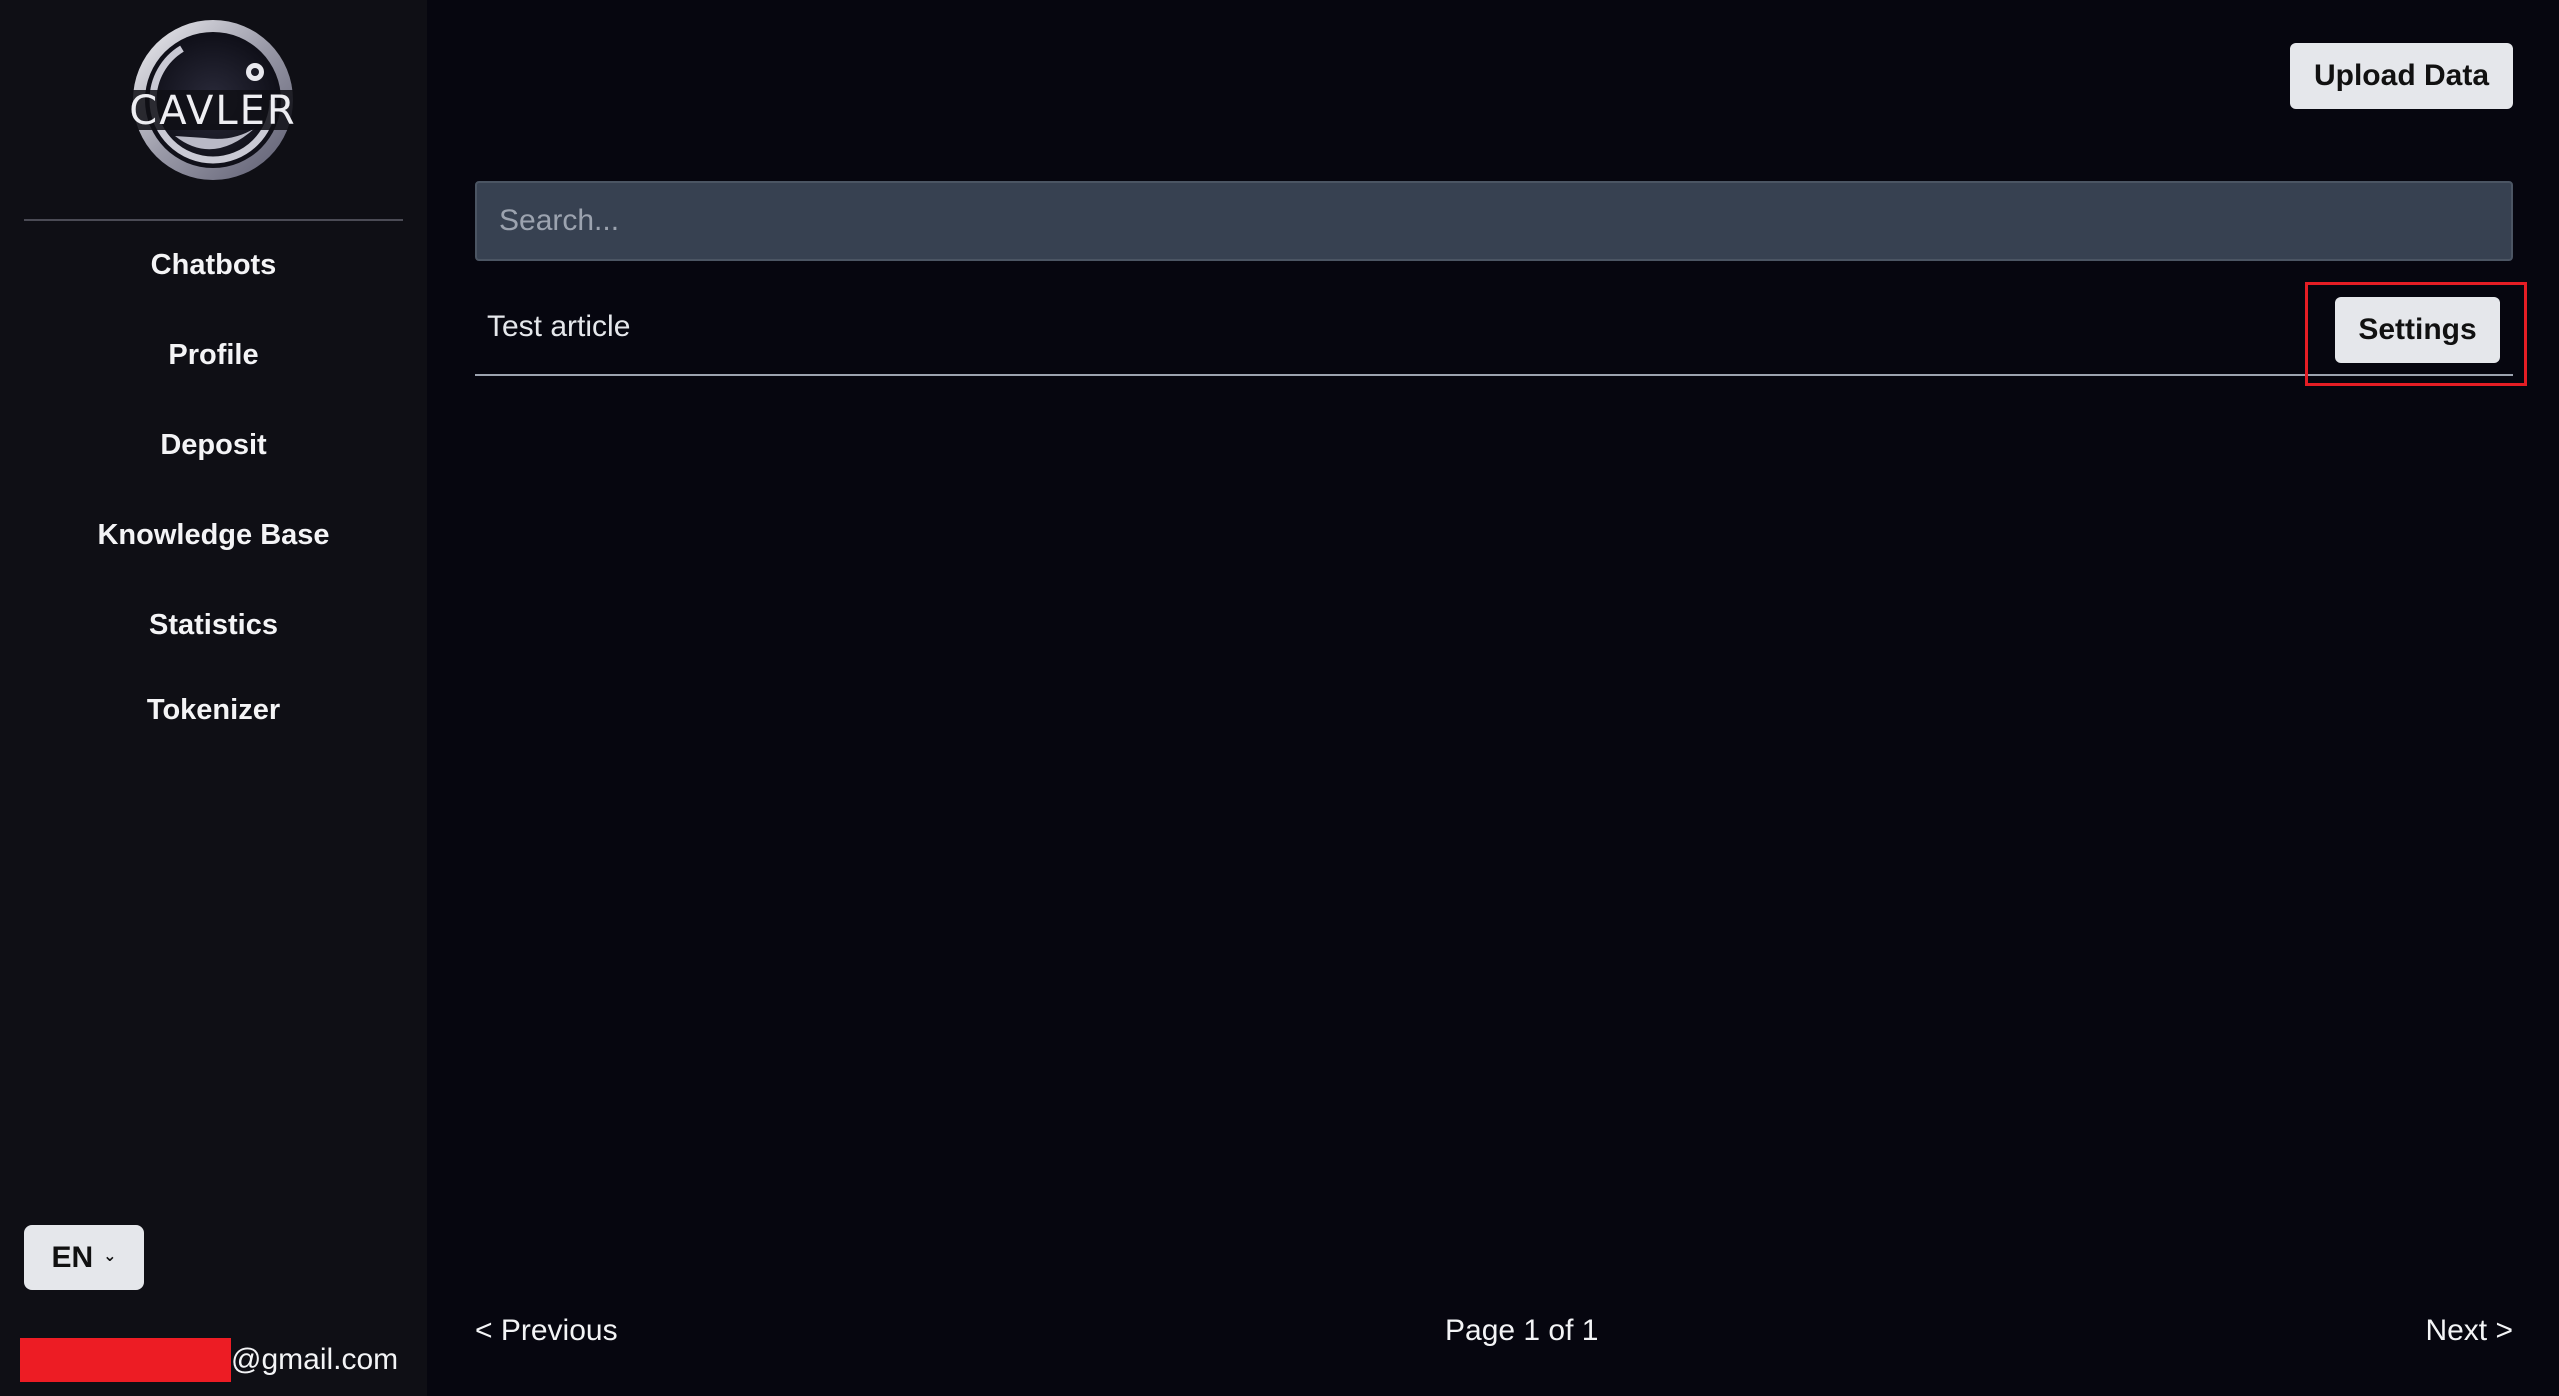  What do you see at coordinates (546, 1331) in the screenshot?
I see `previous-page-link: < Previous` at bounding box center [546, 1331].